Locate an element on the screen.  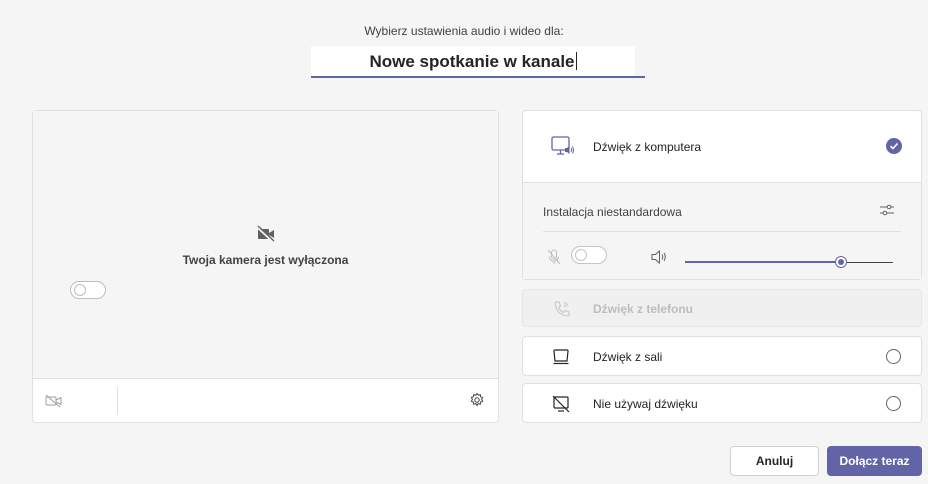
gear-icon is located at coordinates (477, 402).